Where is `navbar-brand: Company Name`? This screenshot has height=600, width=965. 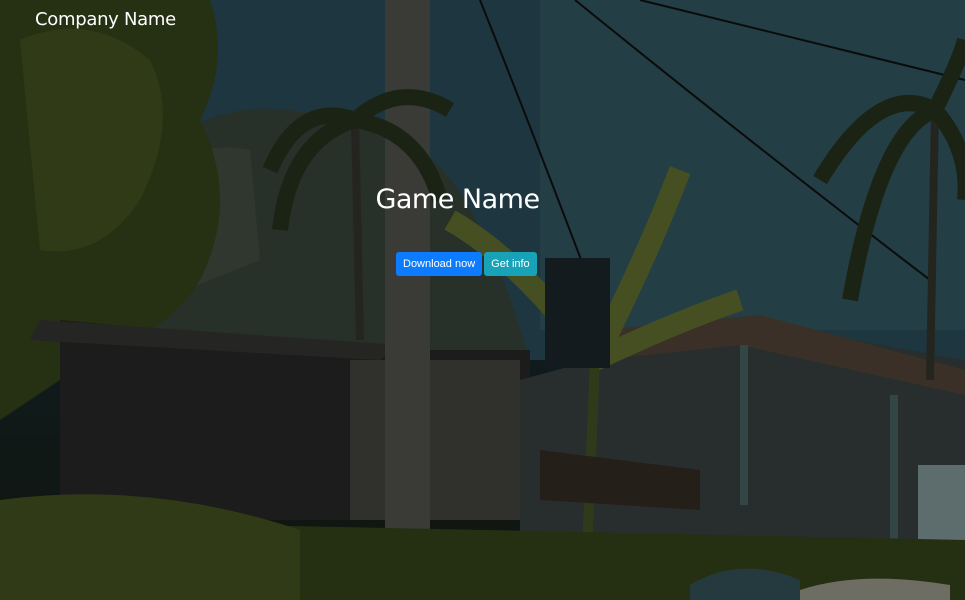
navbar-brand: Company Name is located at coordinates (105, 19).